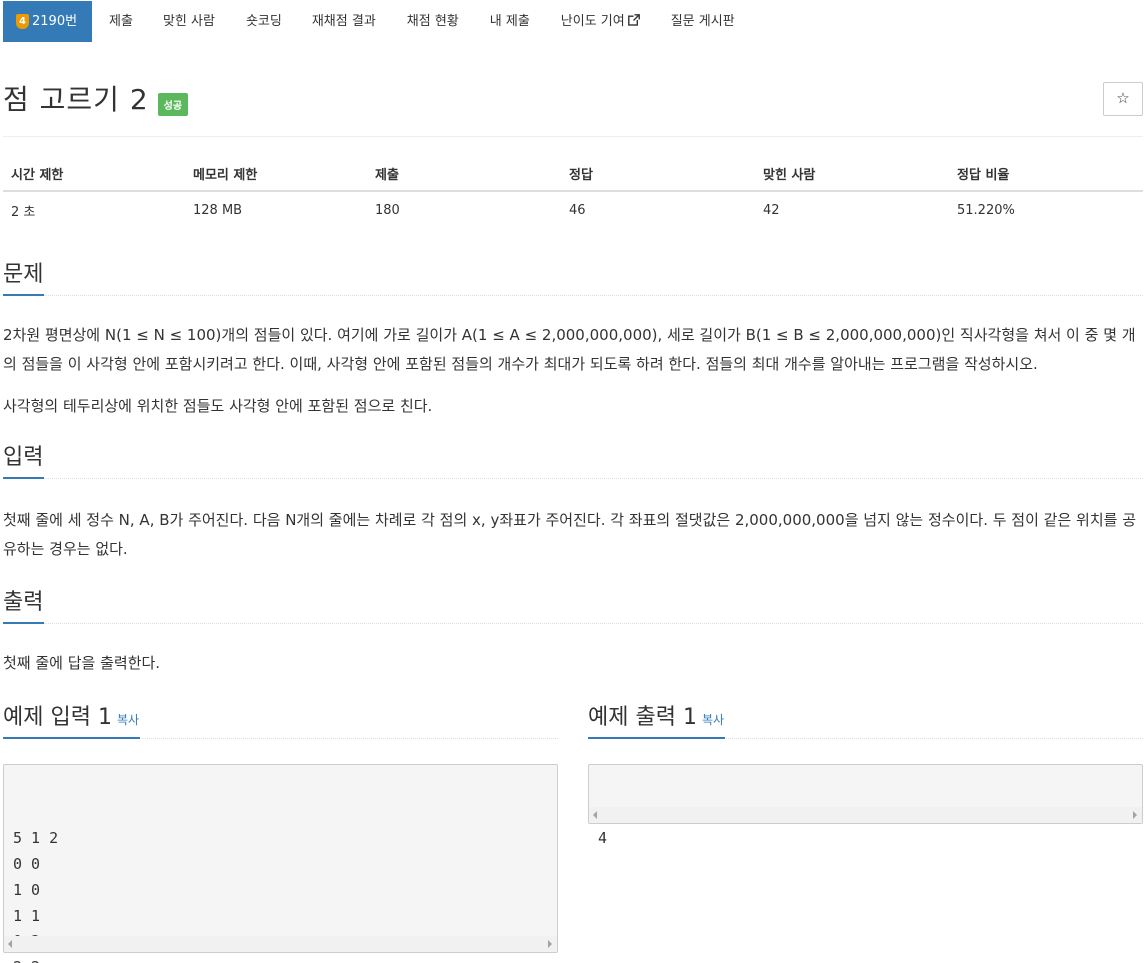 The image size is (1145, 963). What do you see at coordinates (128, 720) in the screenshot?
I see `copy-input-link: 복사` at bounding box center [128, 720].